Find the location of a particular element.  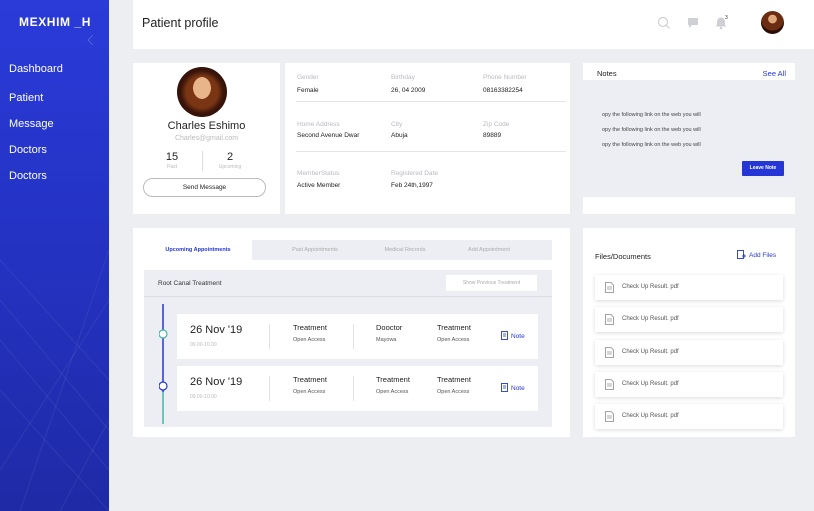

address-value: Second Avenue Dwar is located at coordinates (328, 135).